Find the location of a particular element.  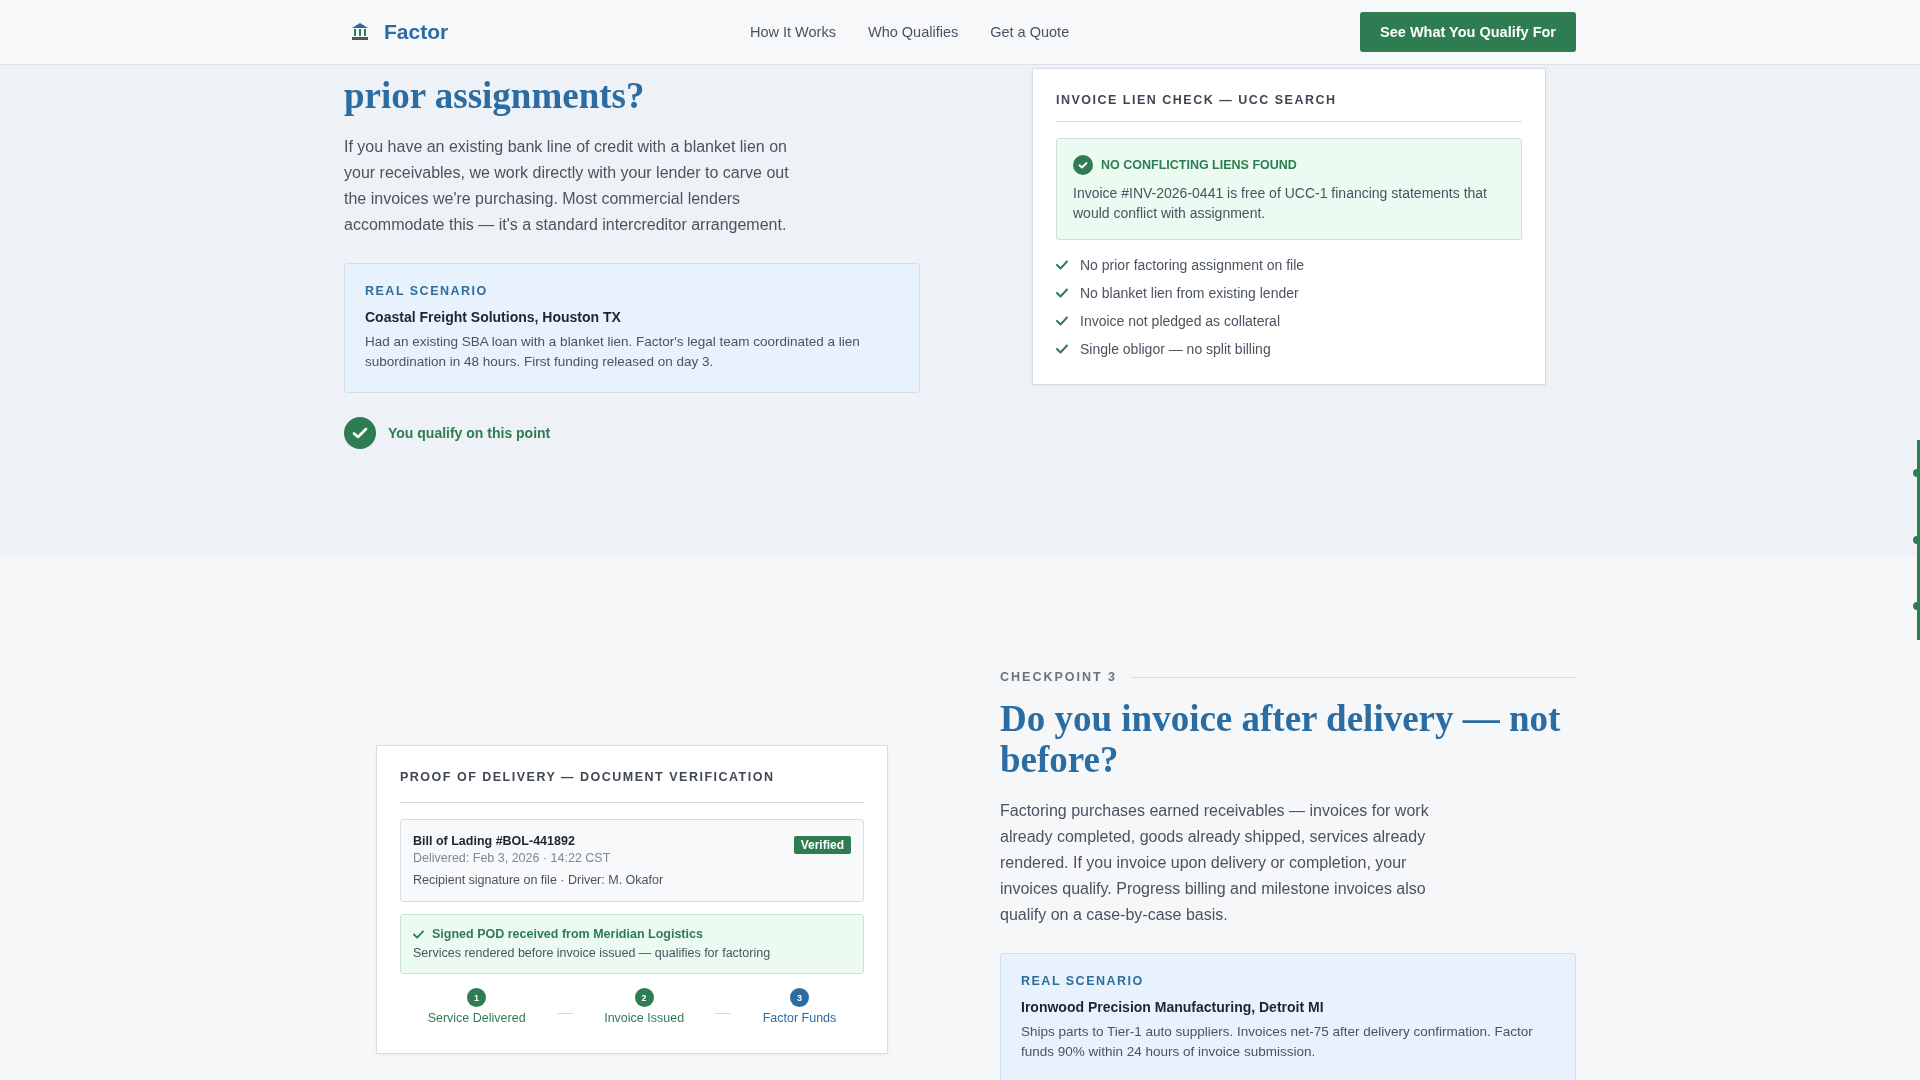

step-number: 1 is located at coordinates (477, 997).